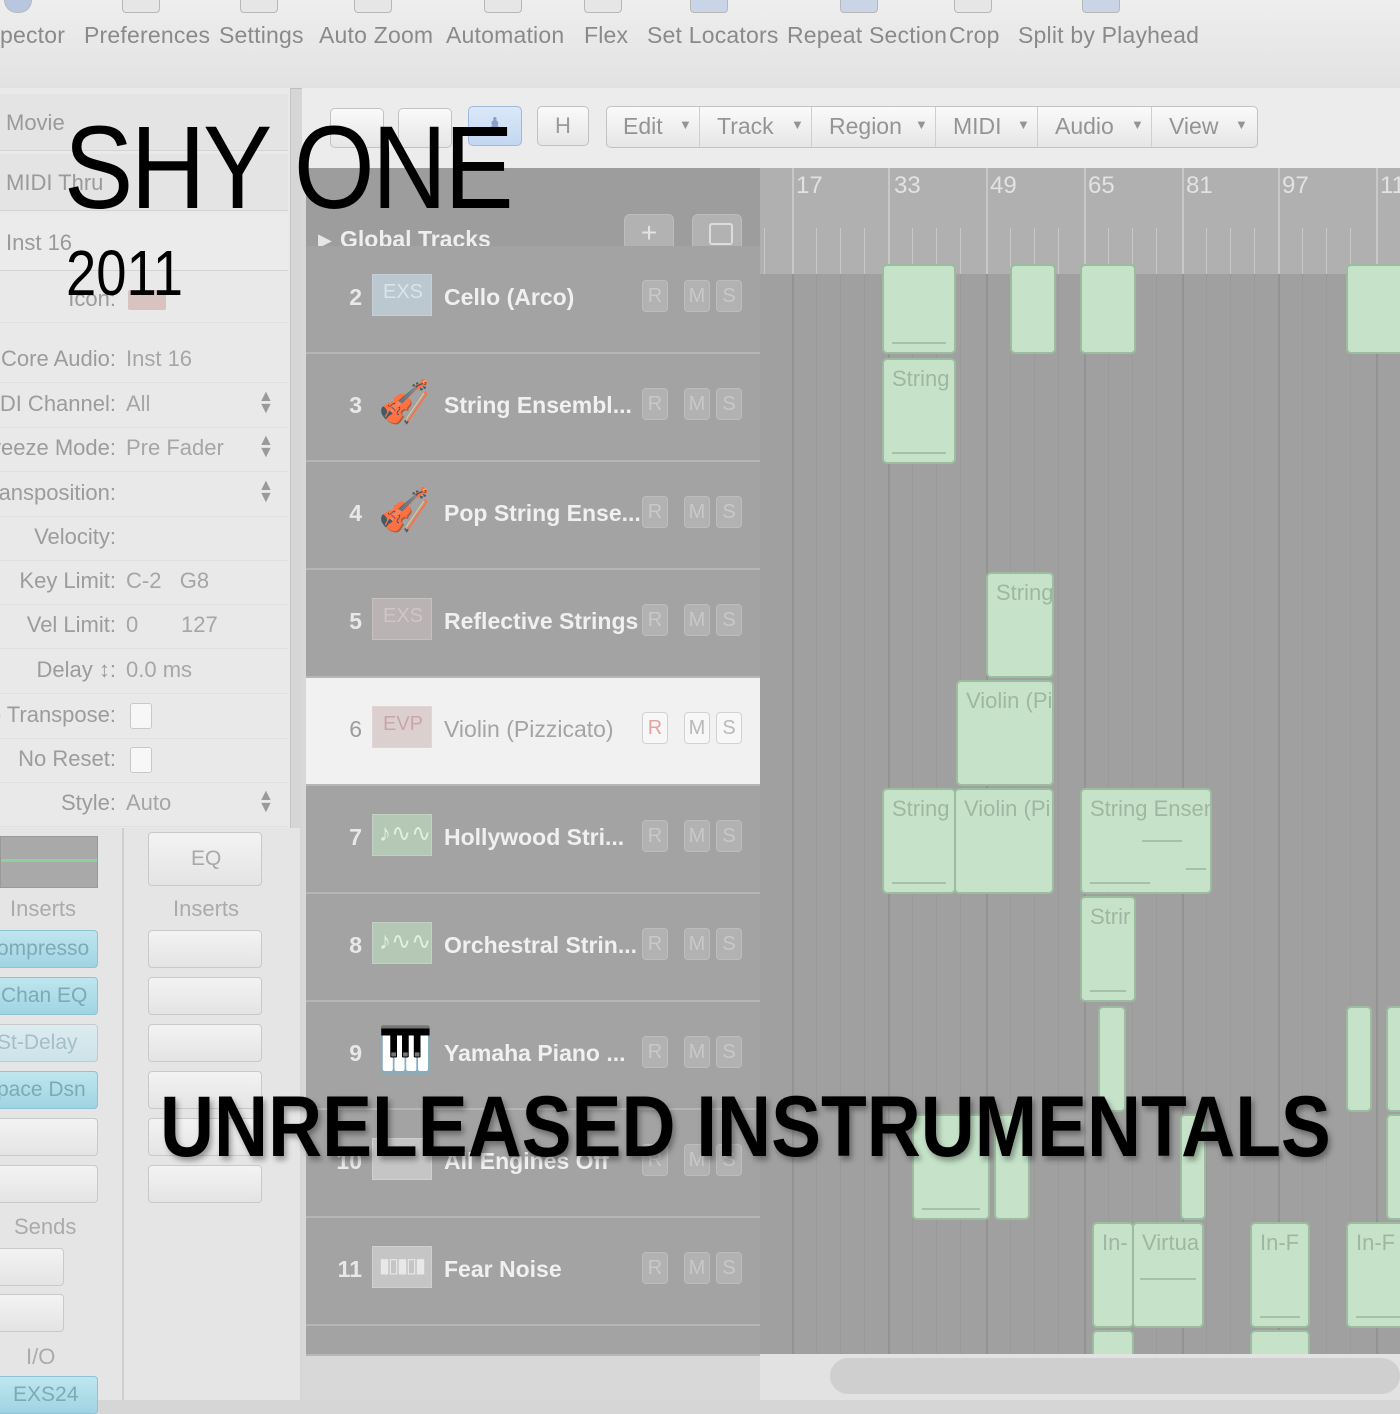 The image size is (1400, 1414). Describe the element at coordinates (865, 126) in the screenshot. I see `menu-region: Region` at that location.